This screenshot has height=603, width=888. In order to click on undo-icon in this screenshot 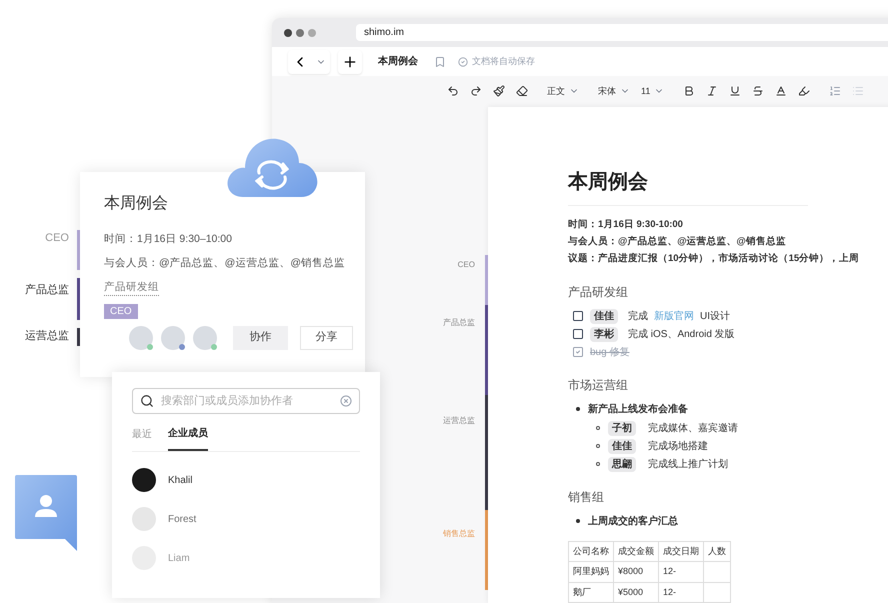, I will do `click(453, 91)`.